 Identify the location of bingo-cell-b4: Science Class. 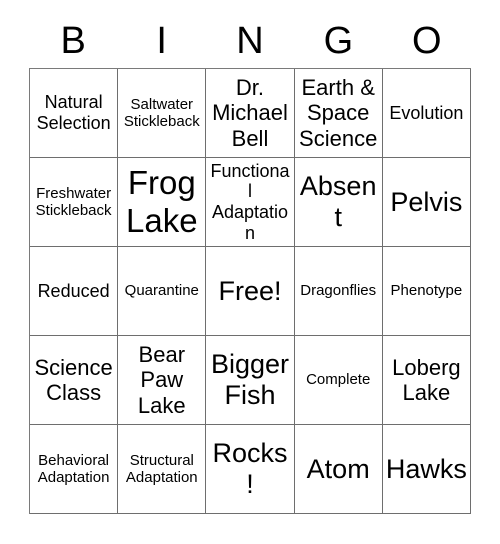
(74, 380).